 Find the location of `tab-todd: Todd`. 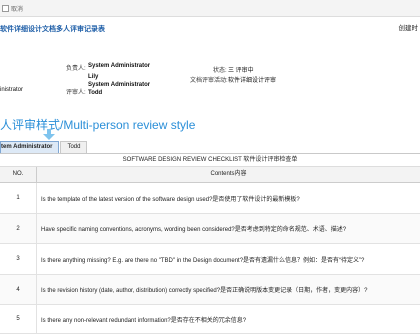

tab-todd: Todd is located at coordinates (74, 147).